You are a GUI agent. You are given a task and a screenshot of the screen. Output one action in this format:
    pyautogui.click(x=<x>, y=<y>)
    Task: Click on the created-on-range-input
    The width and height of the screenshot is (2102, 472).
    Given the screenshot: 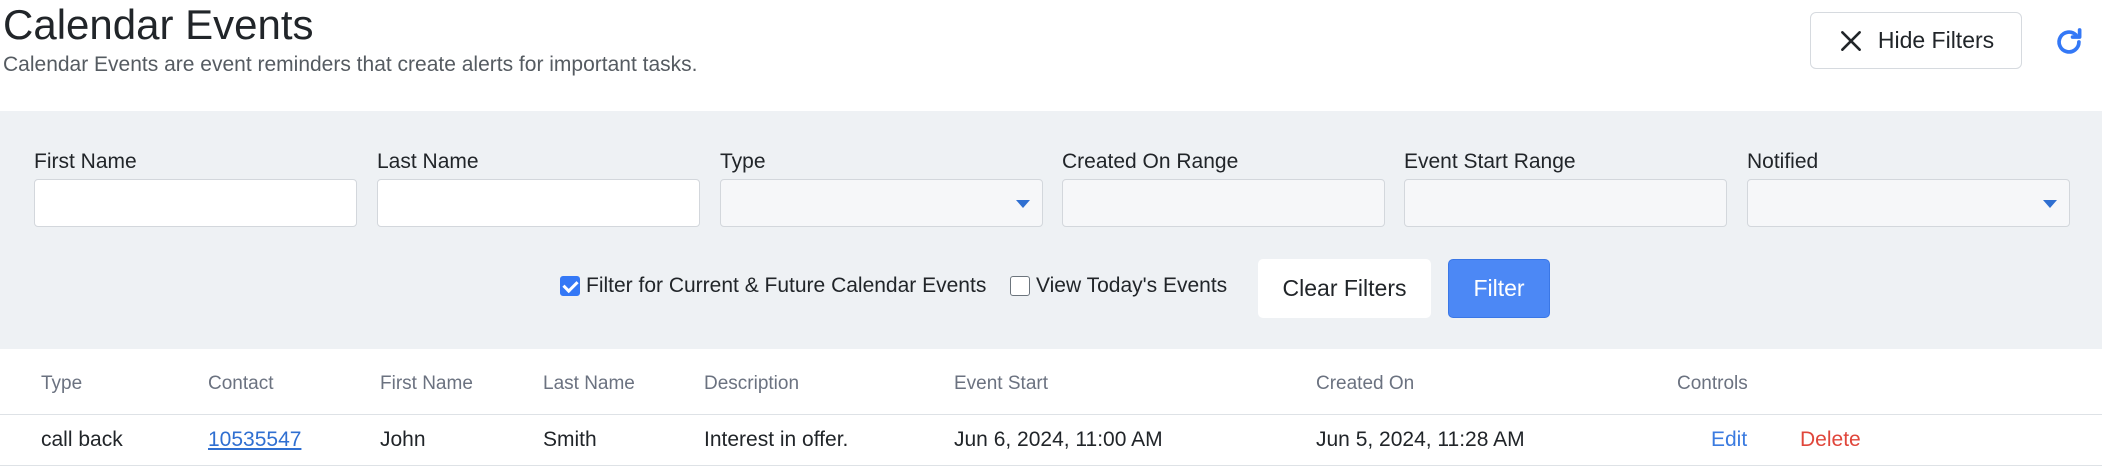 What is the action you would take?
    pyautogui.click(x=1223, y=203)
    